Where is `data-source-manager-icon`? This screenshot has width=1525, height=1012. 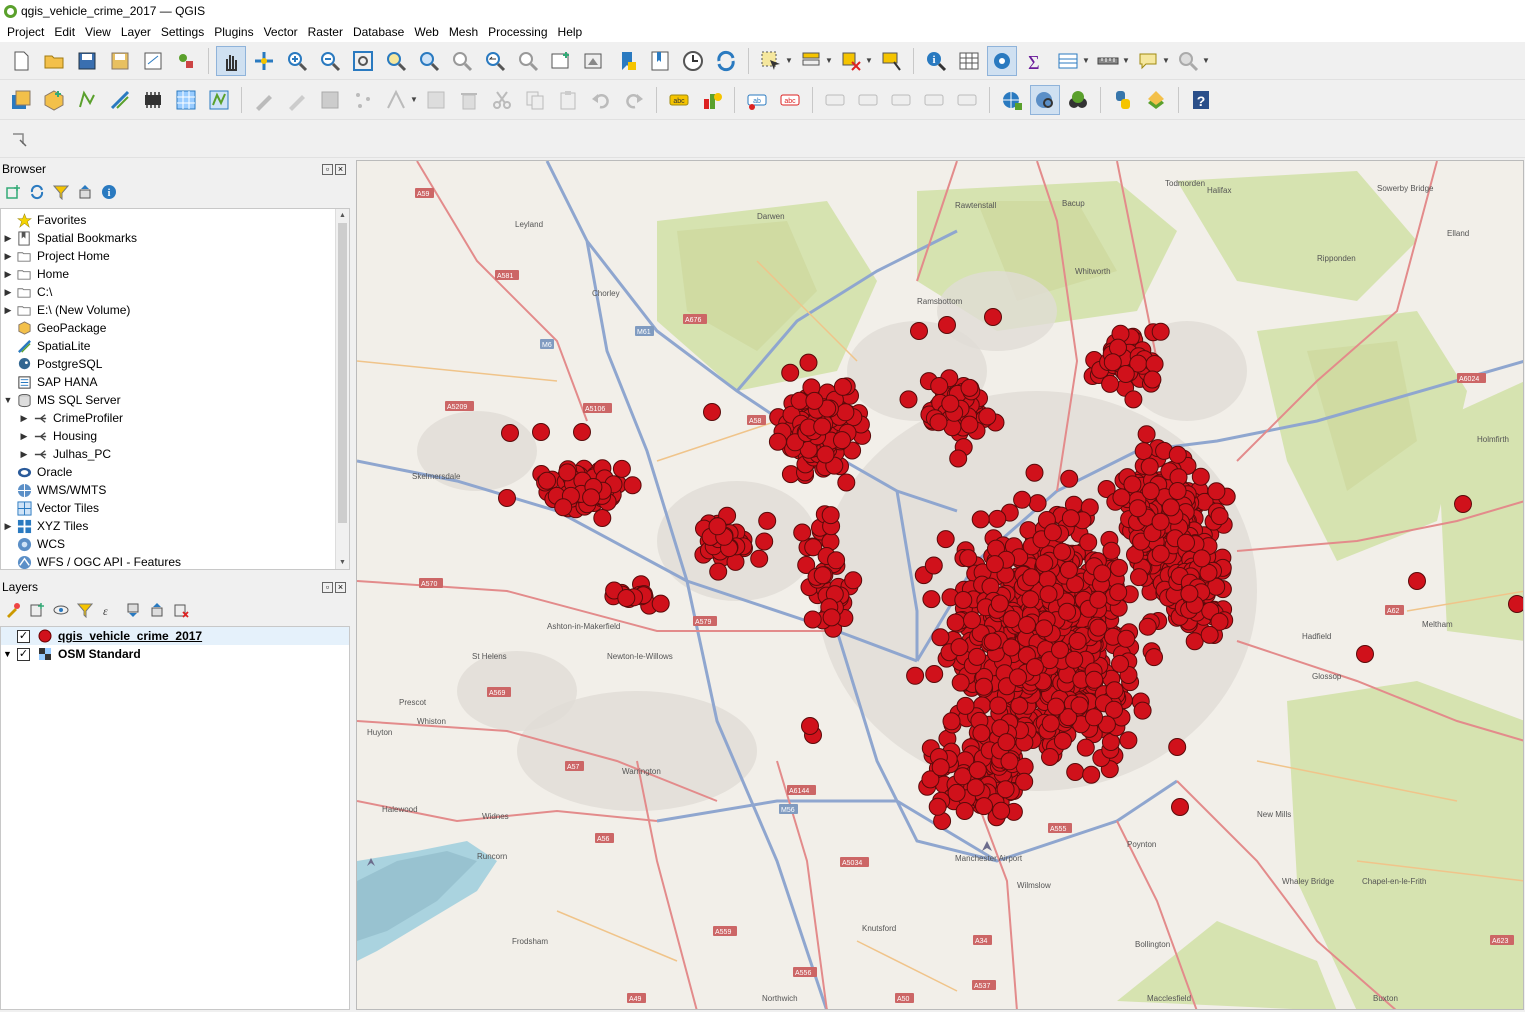 data-source-manager-icon is located at coordinates (21, 100).